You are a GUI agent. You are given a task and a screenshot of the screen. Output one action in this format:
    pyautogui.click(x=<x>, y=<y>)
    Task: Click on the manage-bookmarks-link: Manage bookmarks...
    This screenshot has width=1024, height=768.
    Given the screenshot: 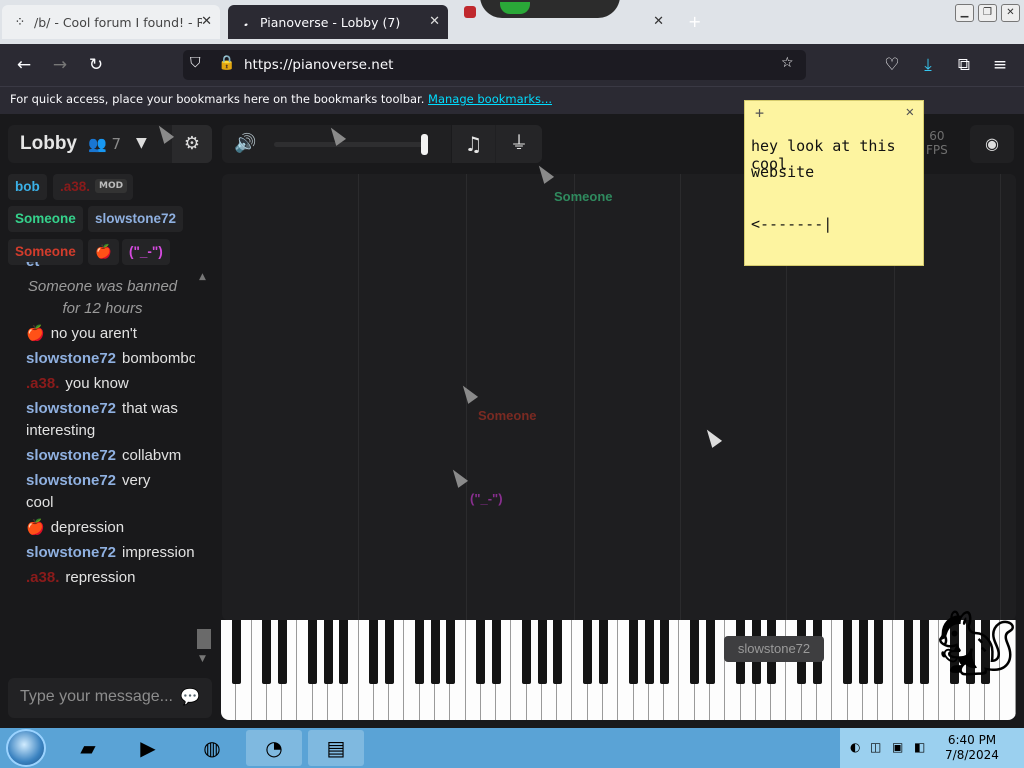 What is the action you would take?
    pyautogui.click(x=490, y=99)
    